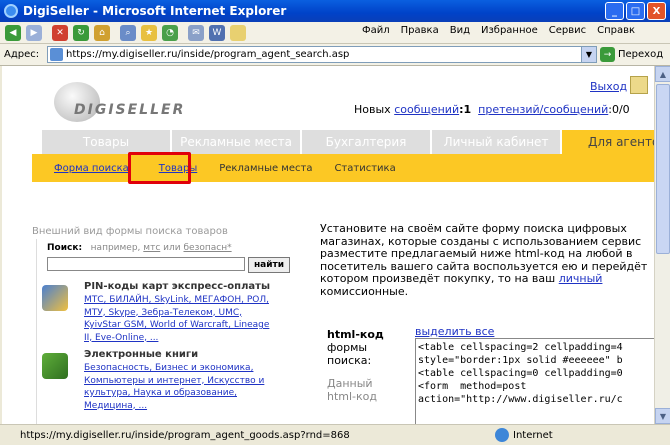 The height and width of the screenshot is (445, 670). I want to click on home-icon: ⌂, so click(102, 32).